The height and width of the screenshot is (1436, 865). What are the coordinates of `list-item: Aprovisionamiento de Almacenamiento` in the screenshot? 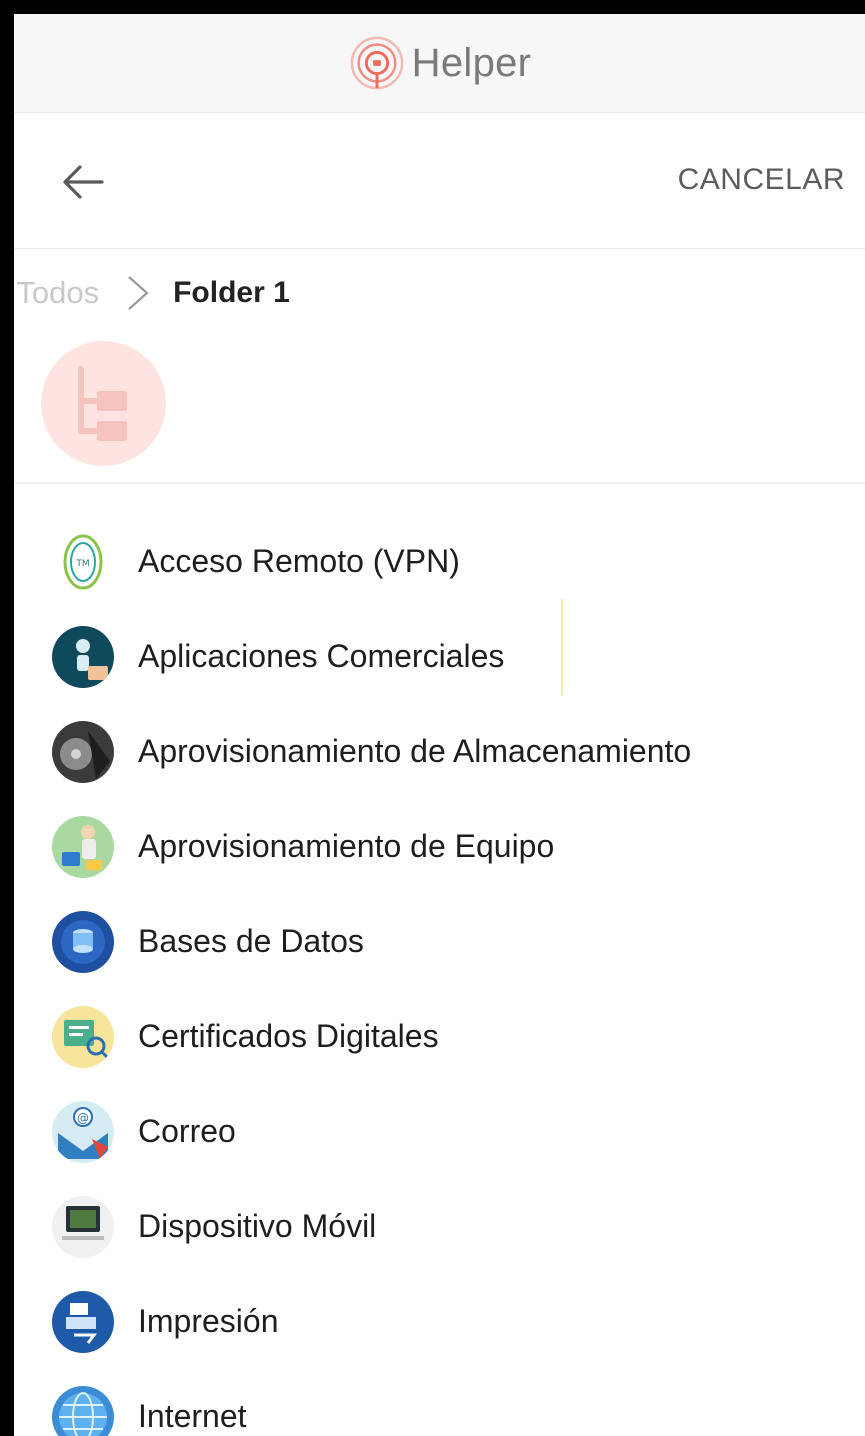 It's located at (439, 751).